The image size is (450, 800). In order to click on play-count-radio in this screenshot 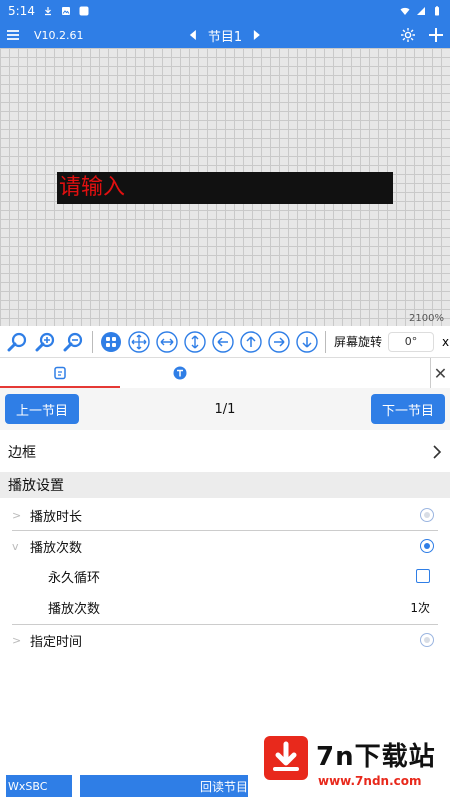, I will do `click(427, 546)`.